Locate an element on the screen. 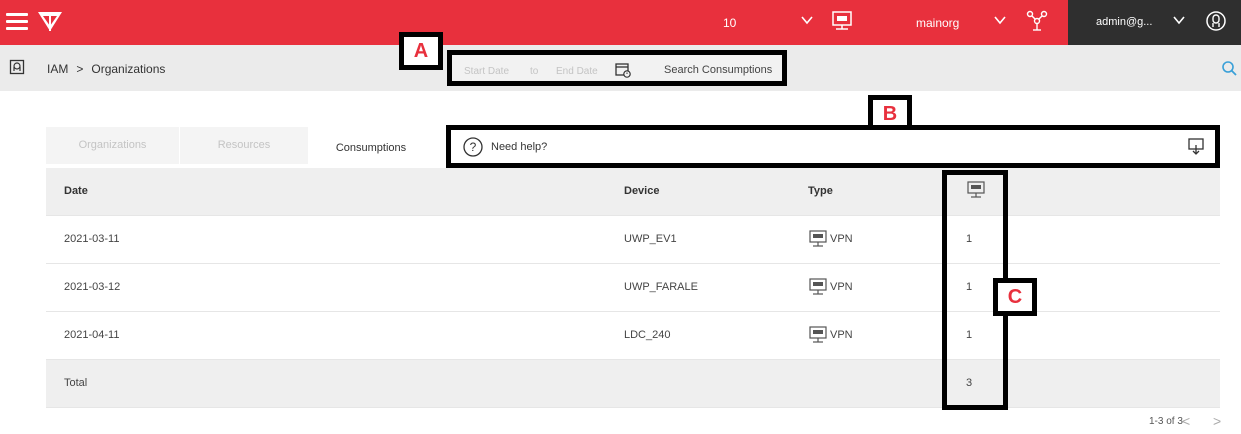 The width and height of the screenshot is (1241, 434). cell-date: 2021-03-12 is located at coordinates (92, 287).